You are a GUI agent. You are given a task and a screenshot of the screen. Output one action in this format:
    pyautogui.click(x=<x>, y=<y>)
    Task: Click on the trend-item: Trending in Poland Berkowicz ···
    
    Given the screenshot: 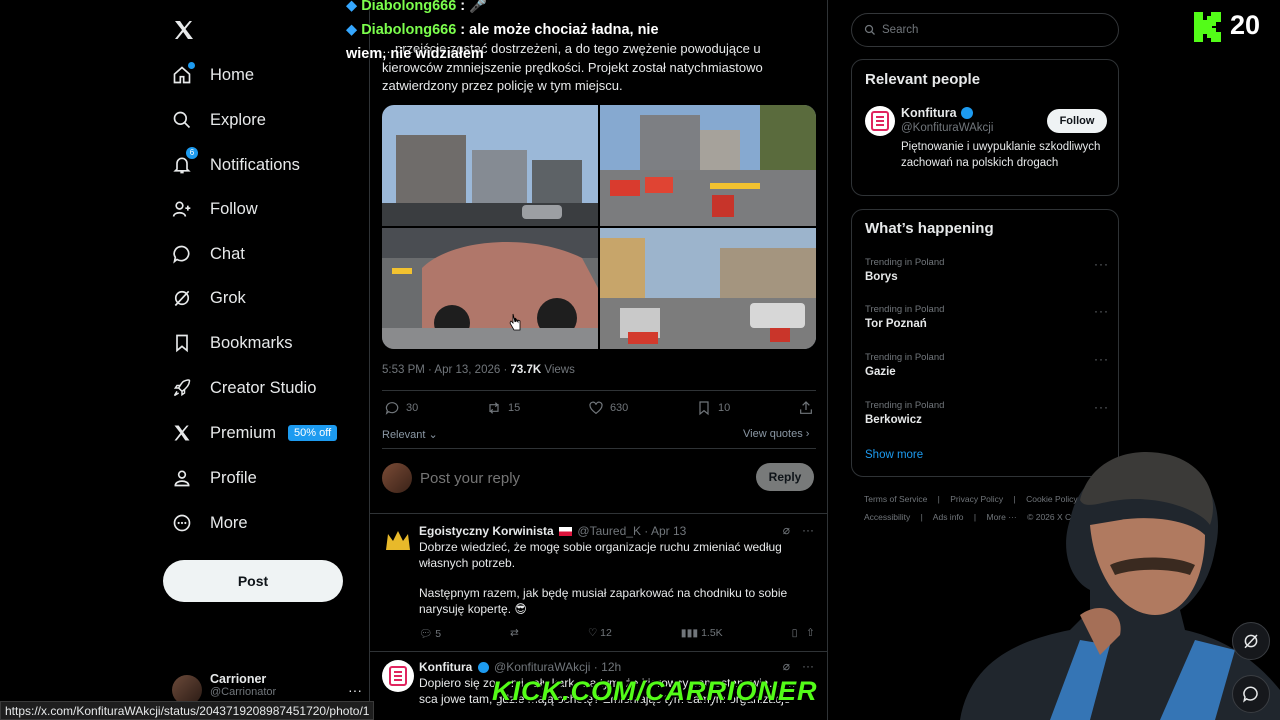 What is the action you would take?
    pyautogui.click(x=987, y=413)
    